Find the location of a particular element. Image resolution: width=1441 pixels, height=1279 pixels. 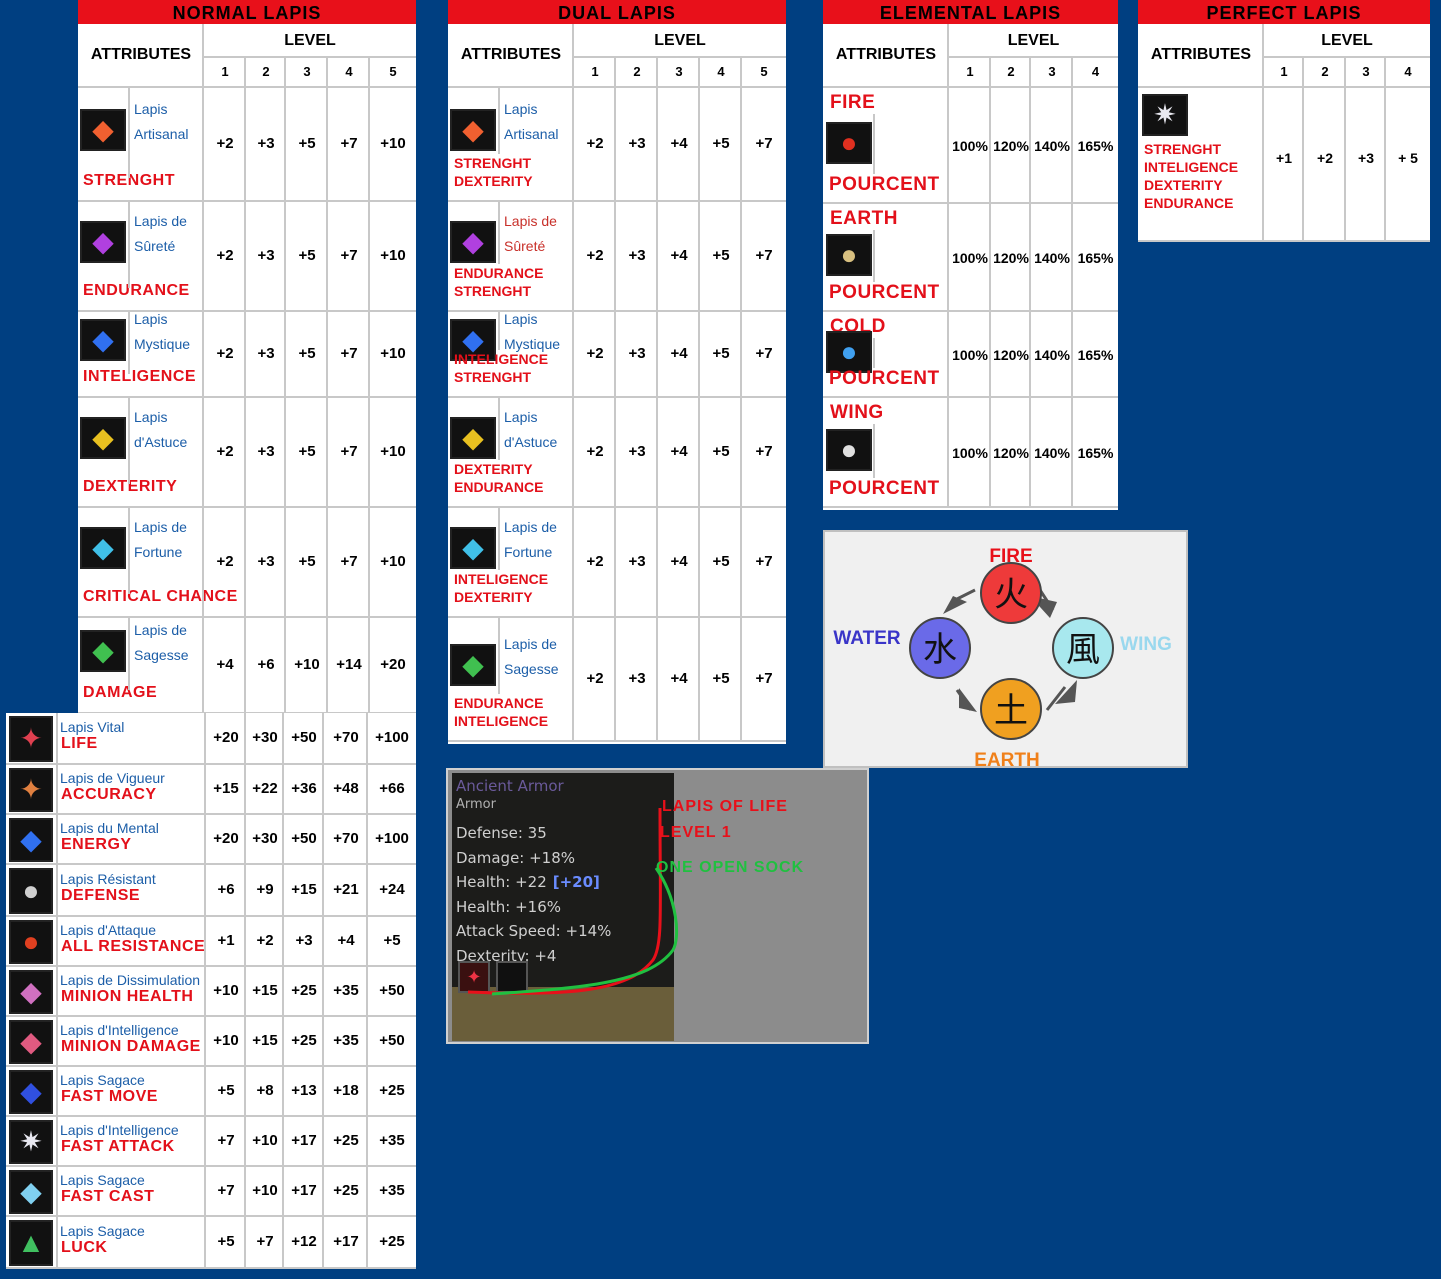

earth-gem-icon: ● is located at coordinates (849, 254).